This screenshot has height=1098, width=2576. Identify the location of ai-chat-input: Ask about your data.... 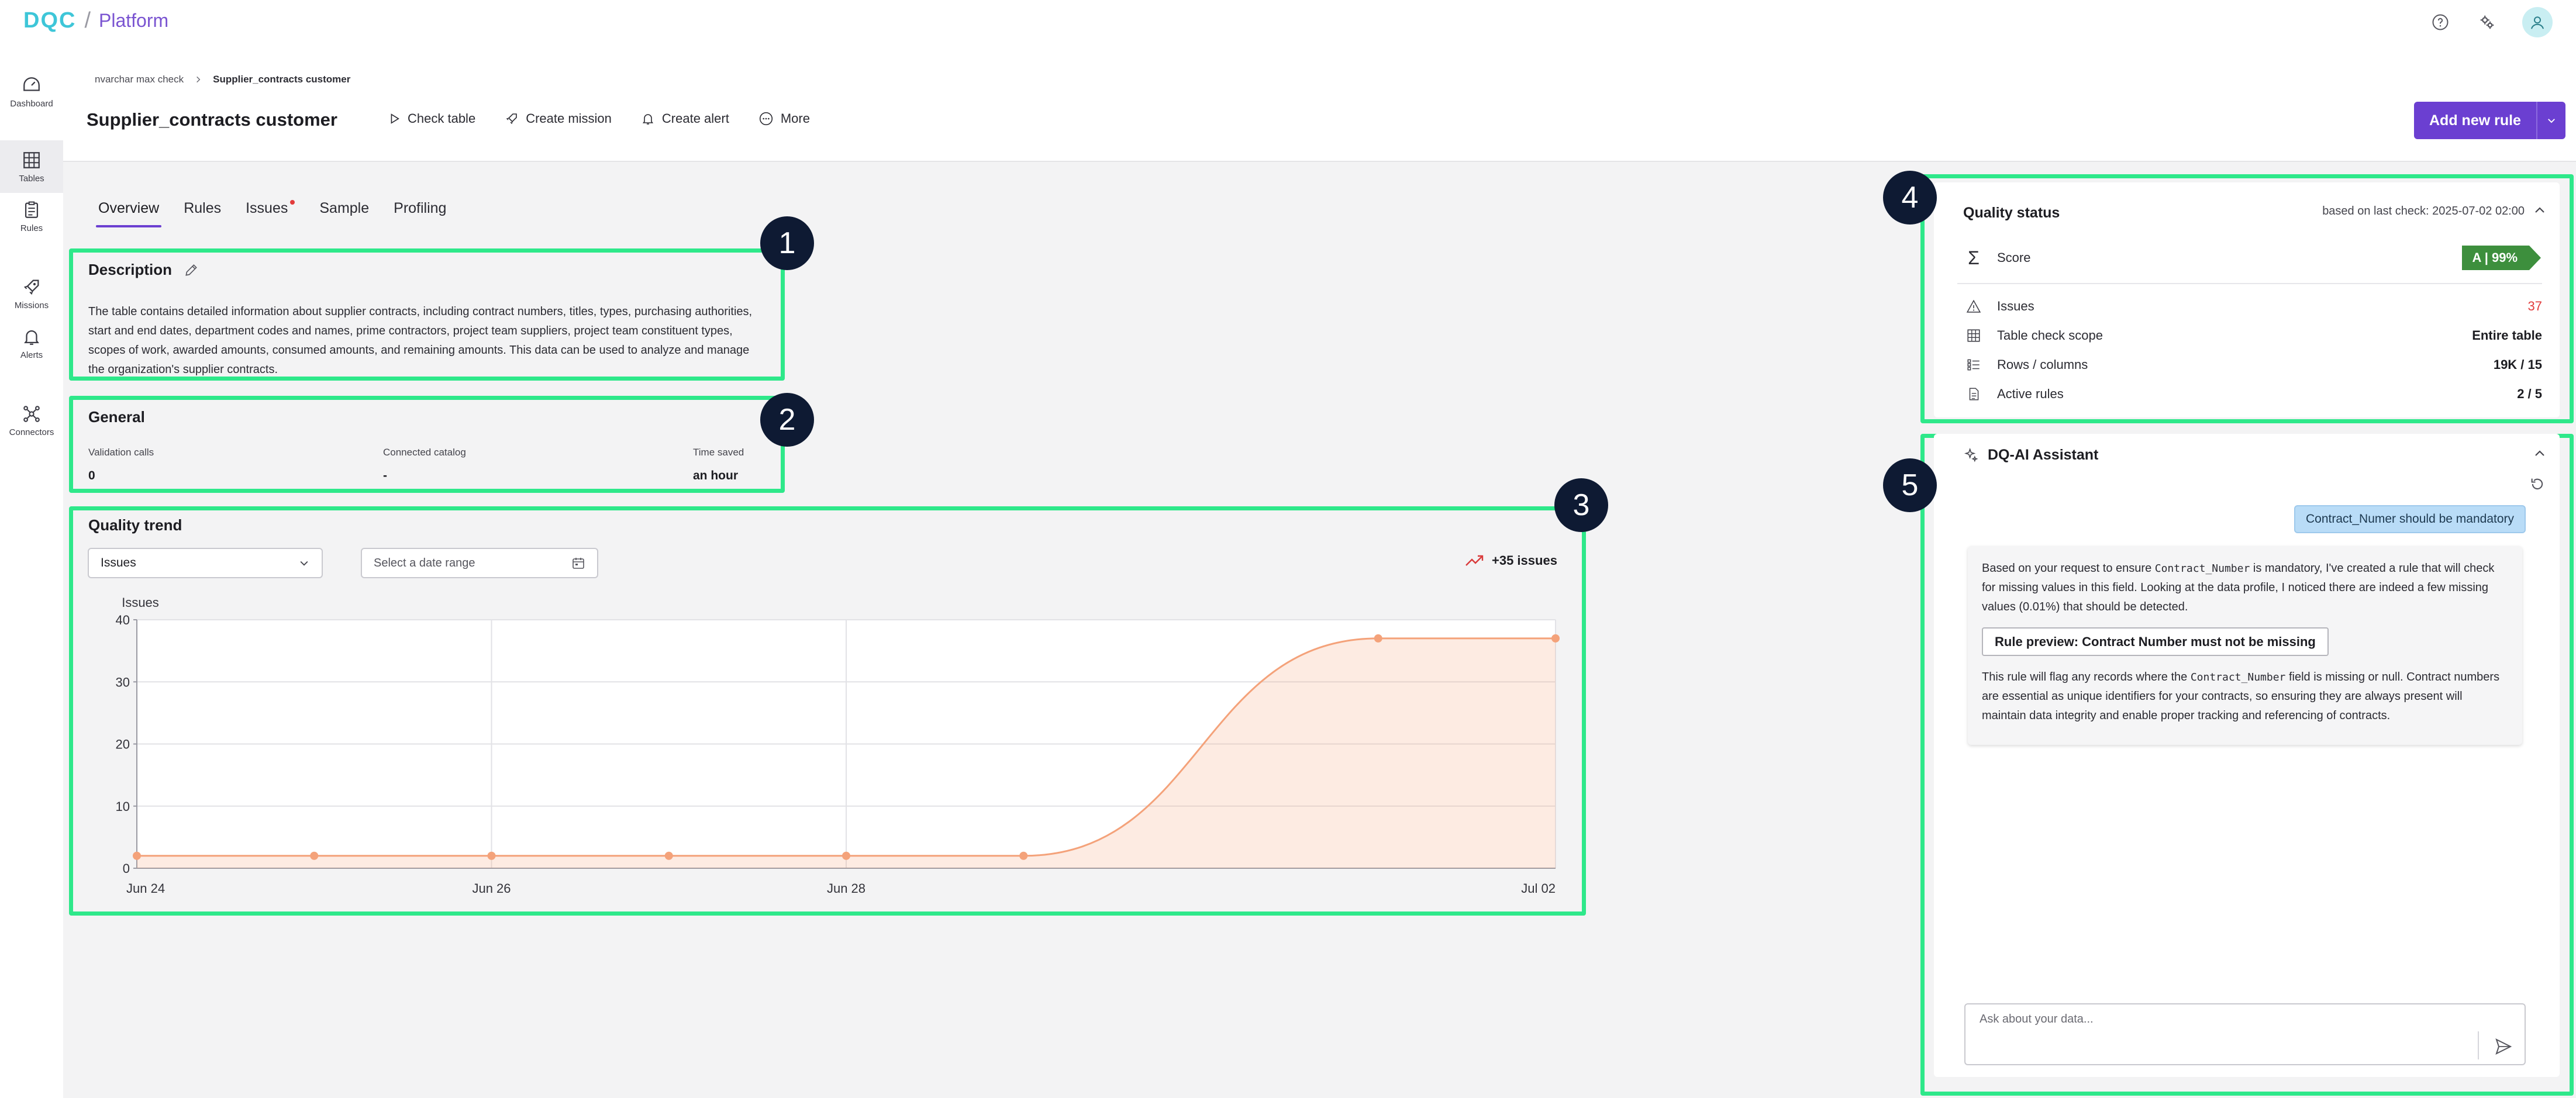
(2245, 1034).